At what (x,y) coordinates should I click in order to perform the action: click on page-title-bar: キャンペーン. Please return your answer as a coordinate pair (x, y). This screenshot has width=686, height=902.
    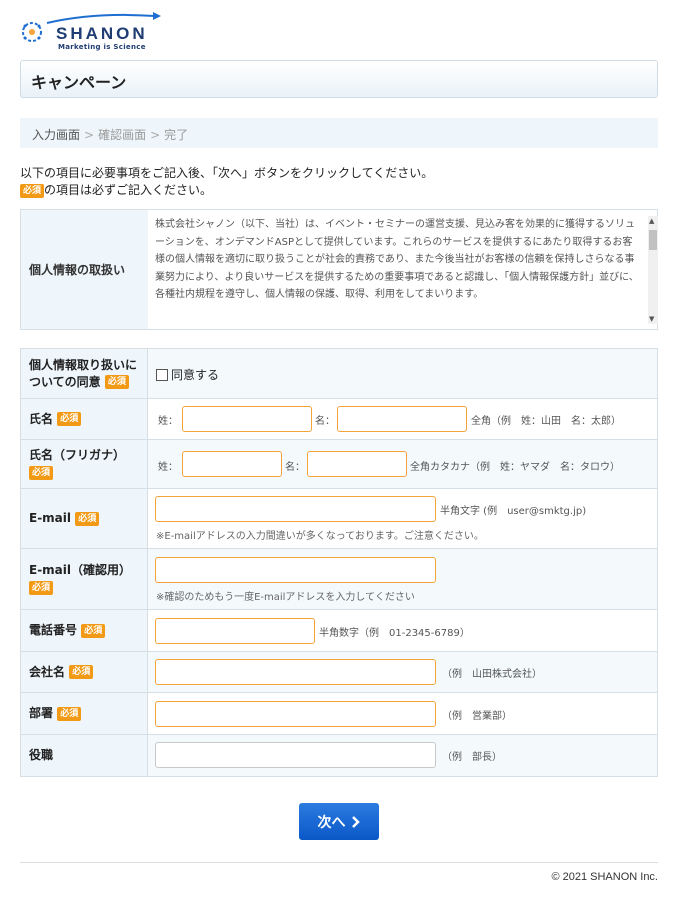
    Looking at the image, I should click on (339, 79).